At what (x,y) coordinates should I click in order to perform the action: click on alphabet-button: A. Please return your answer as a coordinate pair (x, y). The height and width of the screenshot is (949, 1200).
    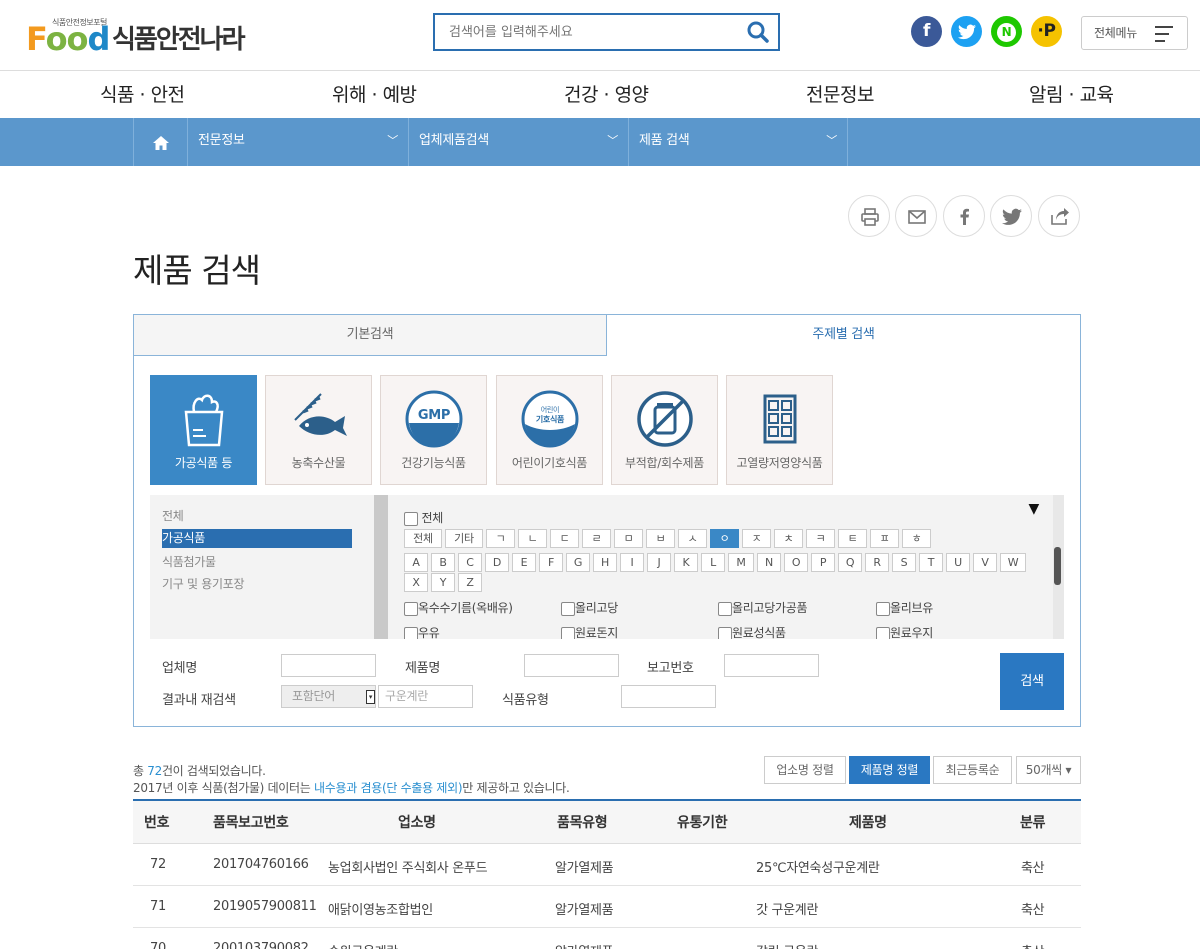
    Looking at the image, I should click on (416, 562).